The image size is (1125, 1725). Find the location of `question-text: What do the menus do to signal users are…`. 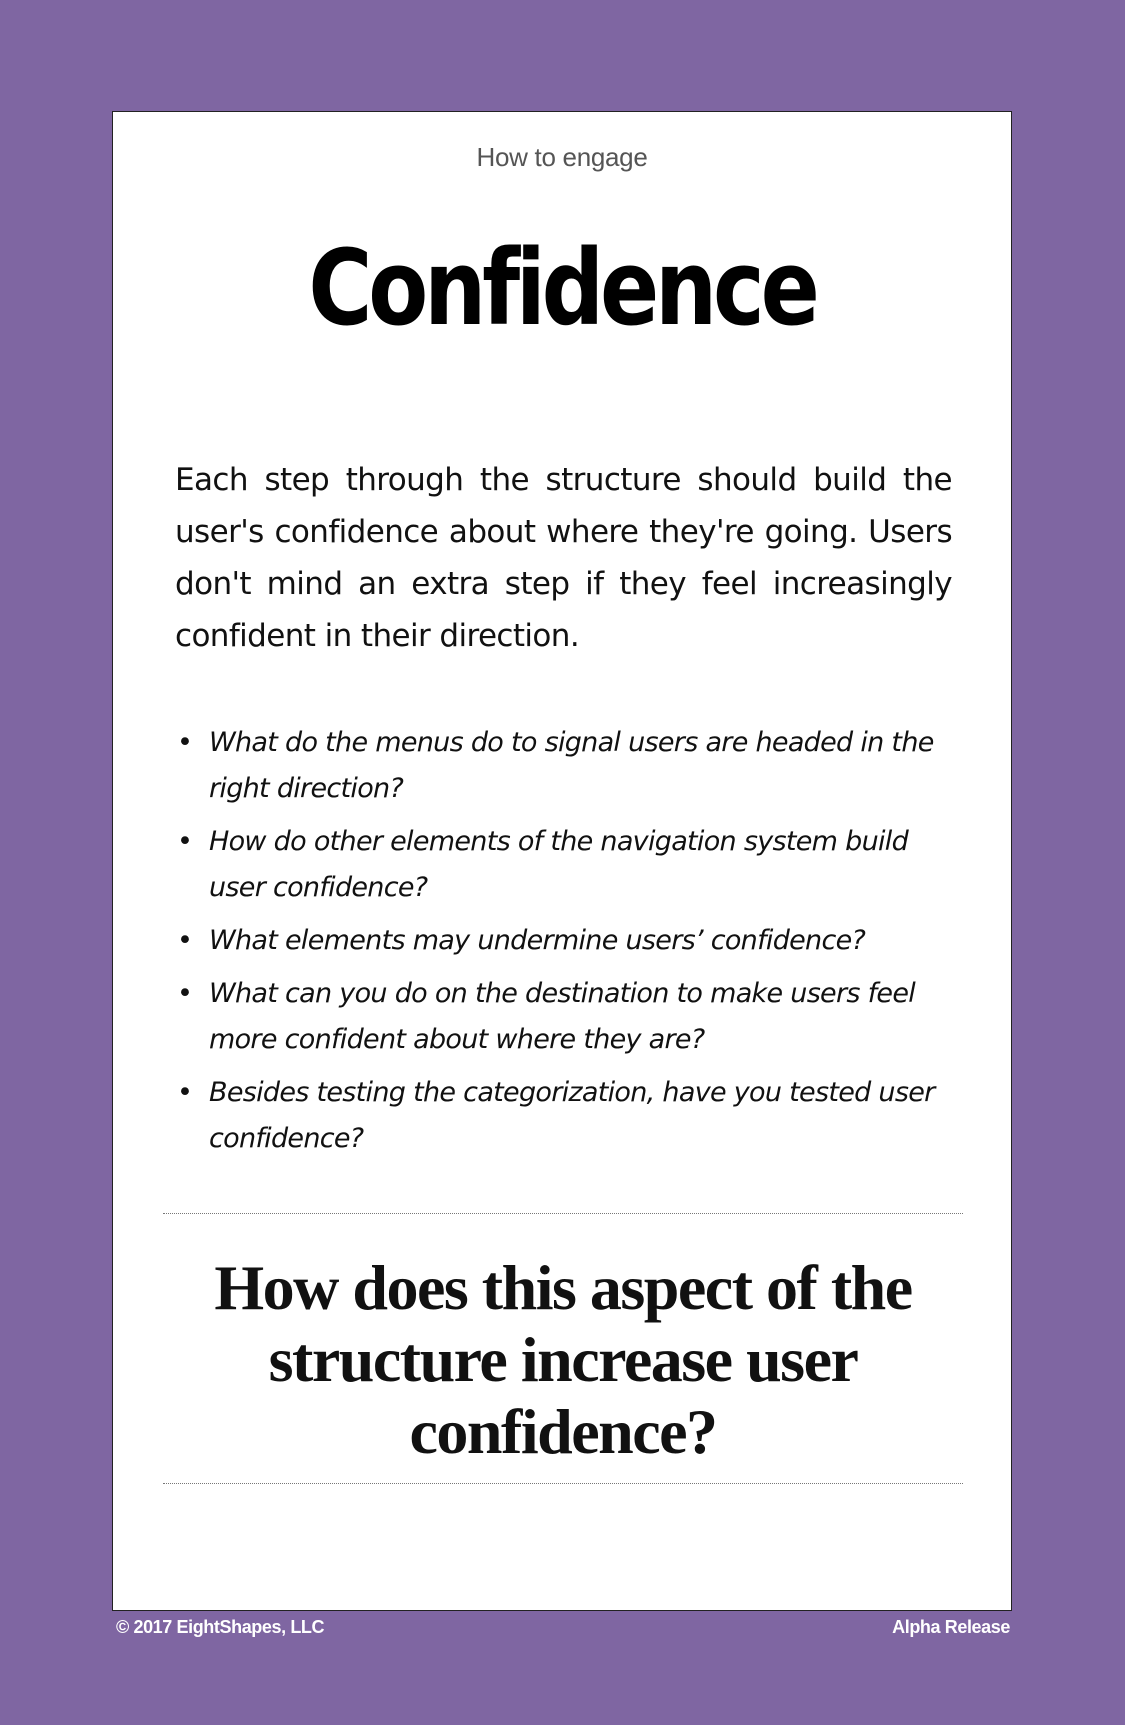

question-text: What do the menus do to signal users are… is located at coordinates (571, 765).